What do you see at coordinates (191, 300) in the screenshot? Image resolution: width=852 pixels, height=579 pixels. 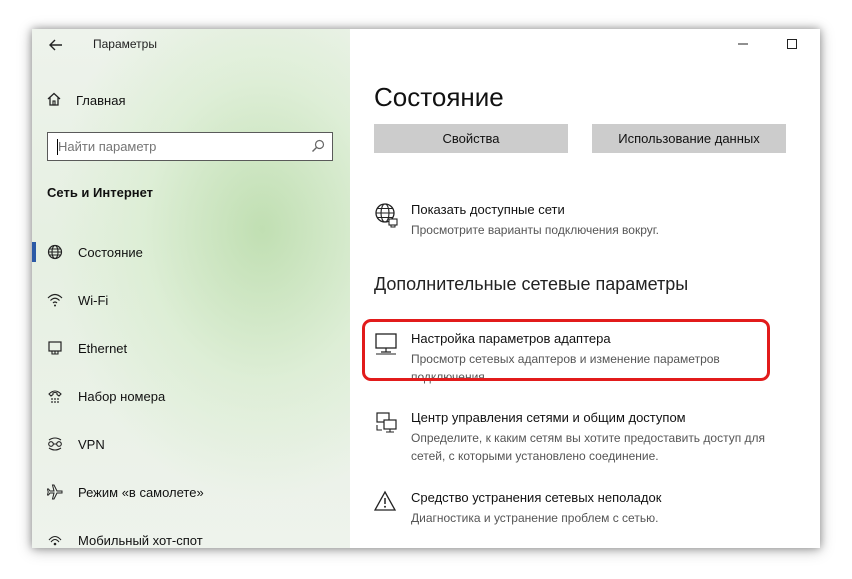 I see `sidebar-item-wifi: Wi-Fi` at bounding box center [191, 300].